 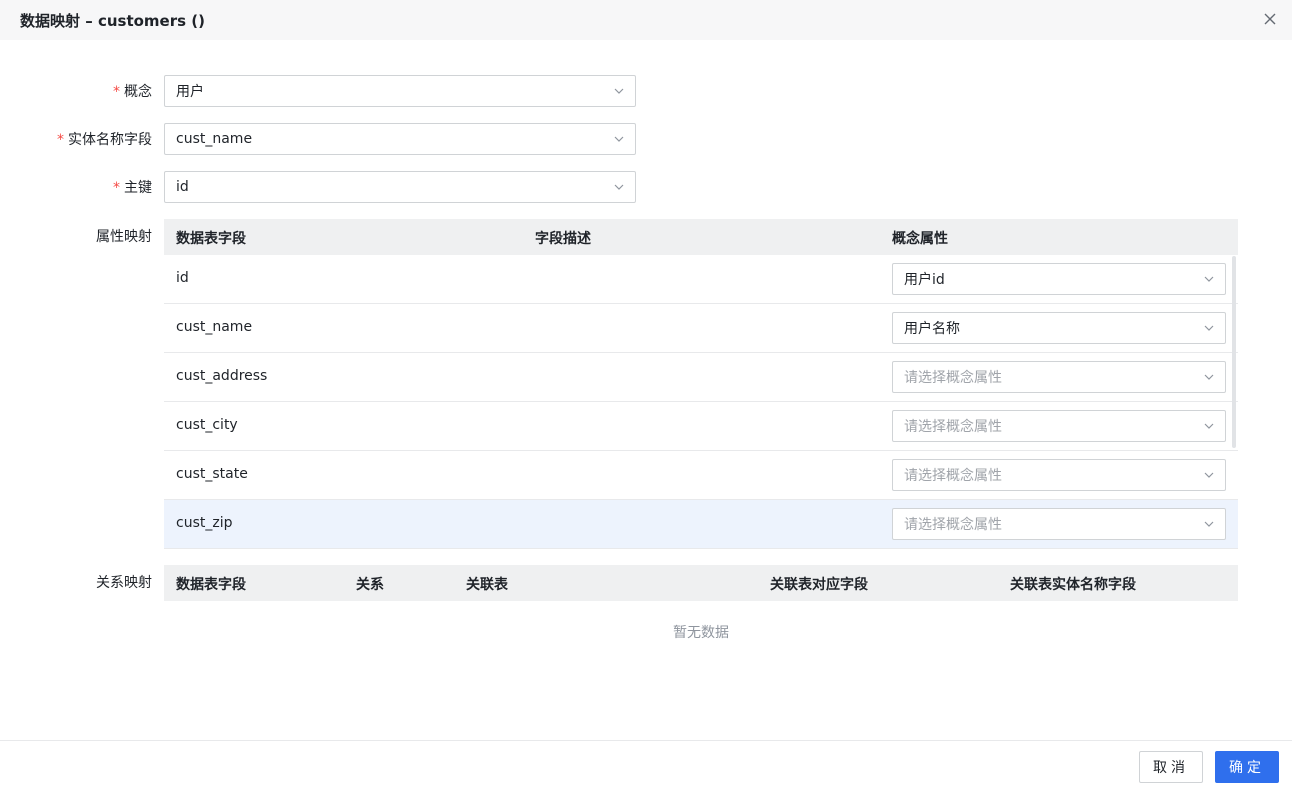 I want to click on attr-table-scrollbar, so click(x=1234, y=352).